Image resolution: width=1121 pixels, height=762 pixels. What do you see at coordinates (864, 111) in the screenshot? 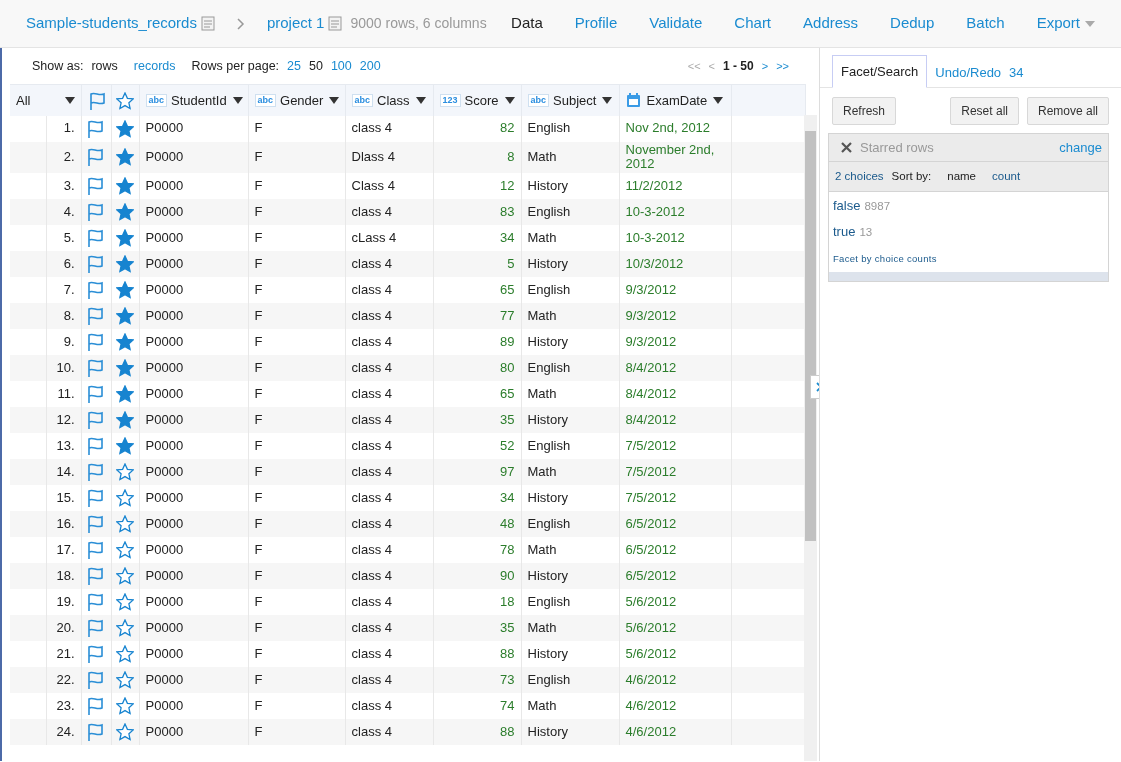
I see `action-button: Refresh` at bounding box center [864, 111].